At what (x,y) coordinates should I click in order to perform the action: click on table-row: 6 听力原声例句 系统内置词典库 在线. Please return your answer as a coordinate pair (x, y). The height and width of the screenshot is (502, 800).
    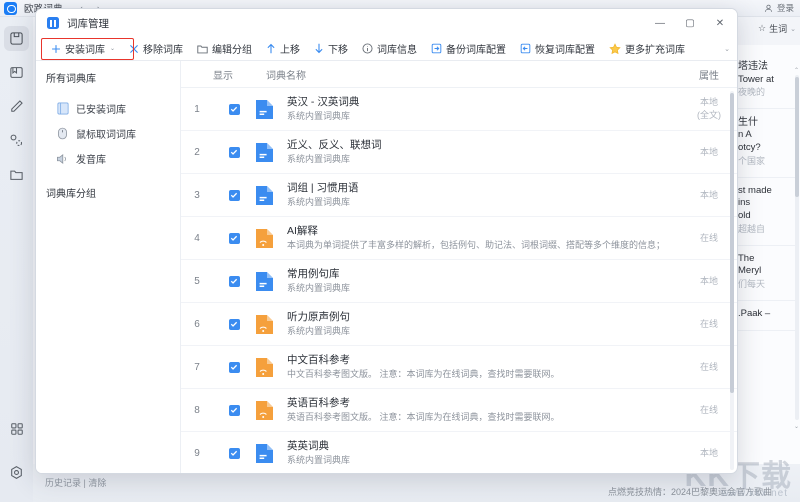
    Looking at the image, I should click on (459, 324).